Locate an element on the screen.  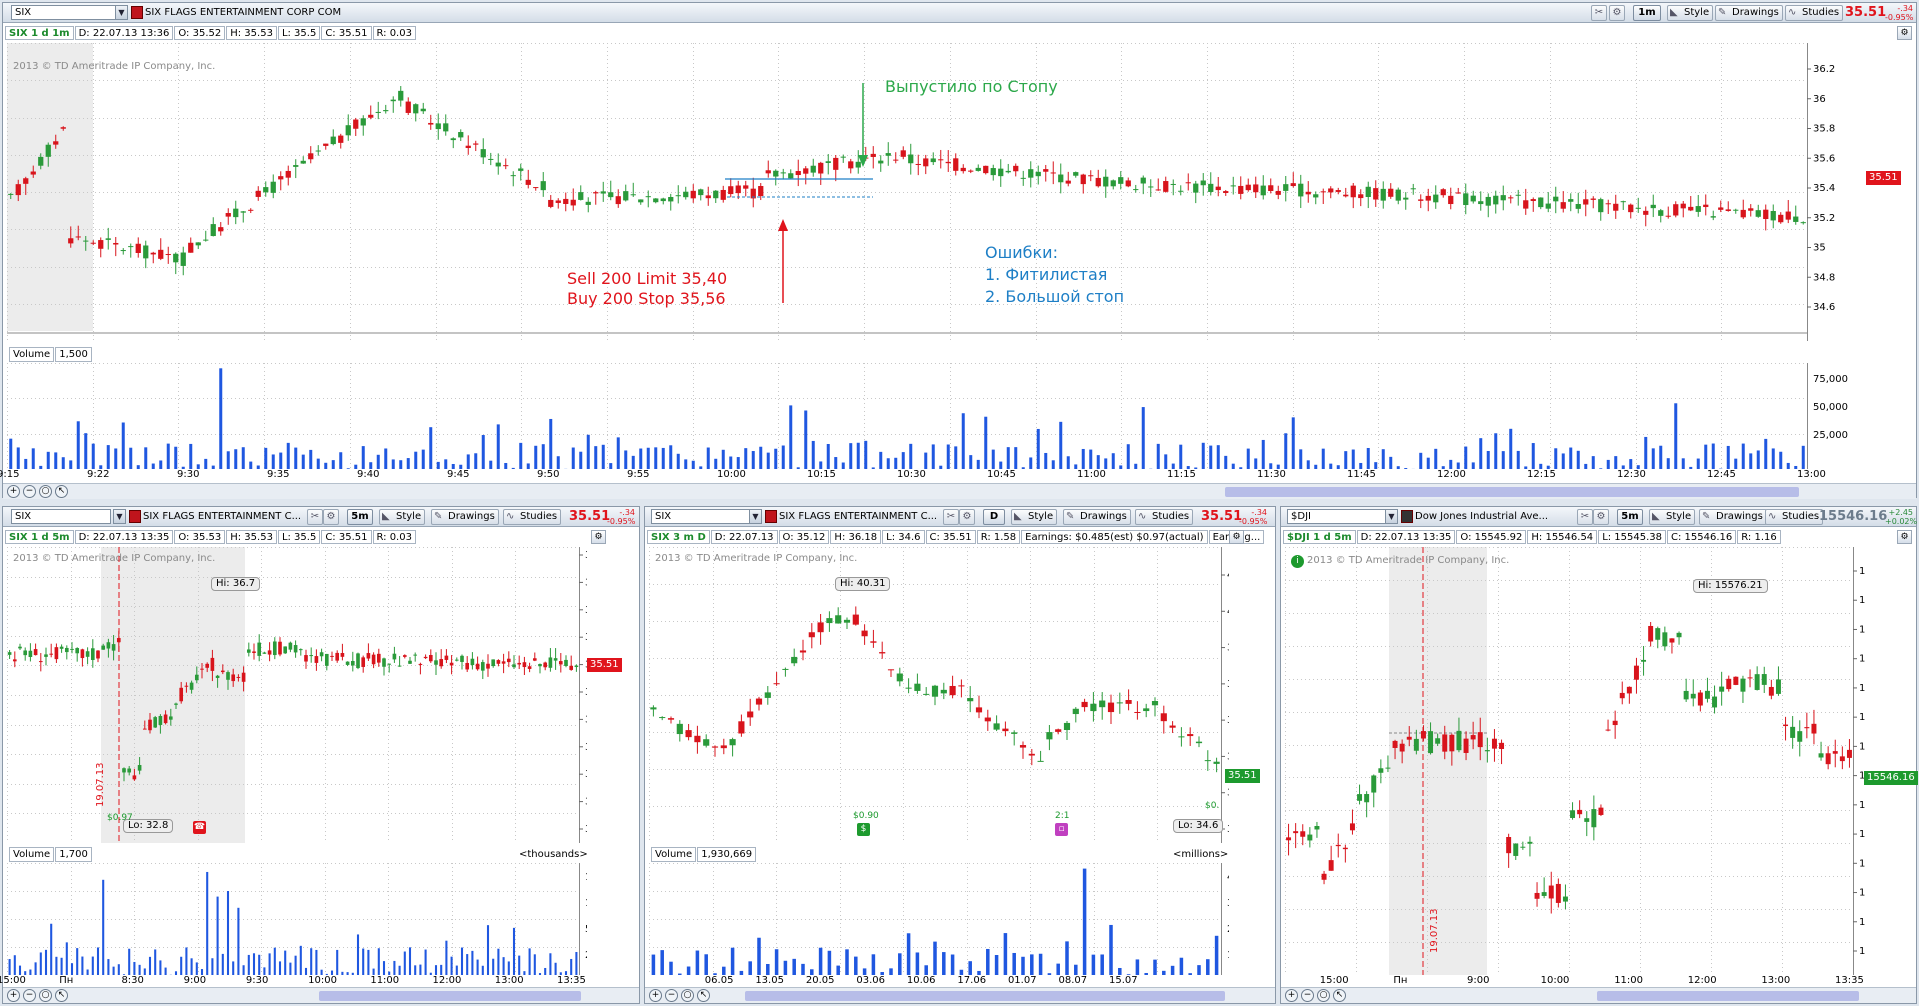
time-axis-label: 11:00 is located at coordinates (1629, 980).